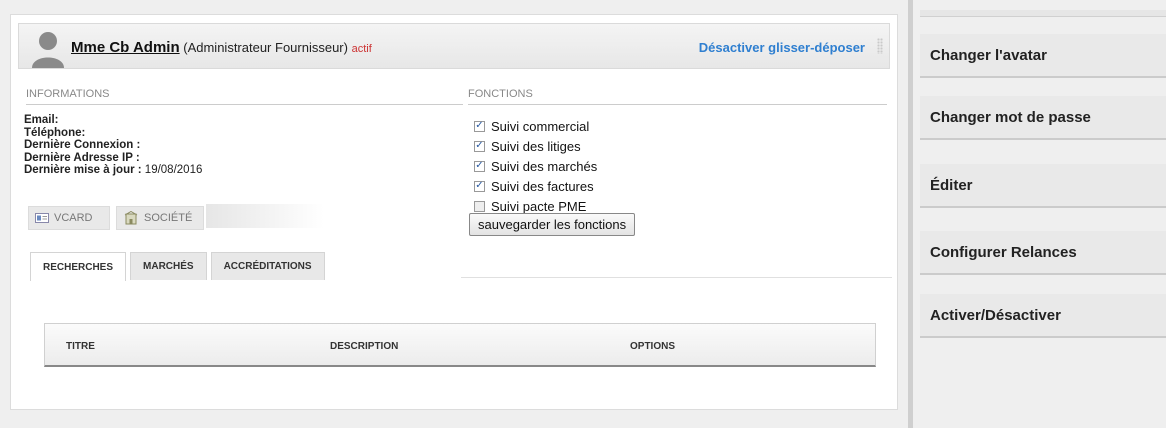 The width and height of the screenshot is (1166, 428). I want to click on societe-label: SOCIÉTÉ, so click(168, 218).